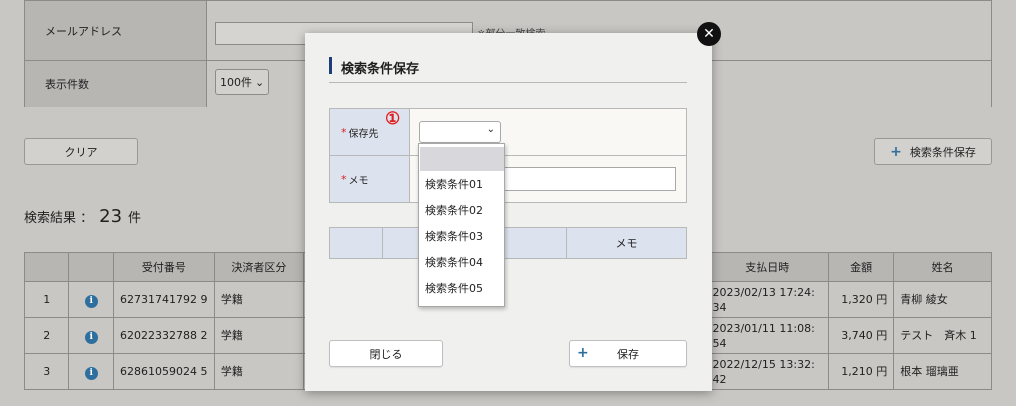  What do you see at coordinates (460, 132) in the screenshot?
I see `dest-select: ⌄` at bounding box center [460, 132].